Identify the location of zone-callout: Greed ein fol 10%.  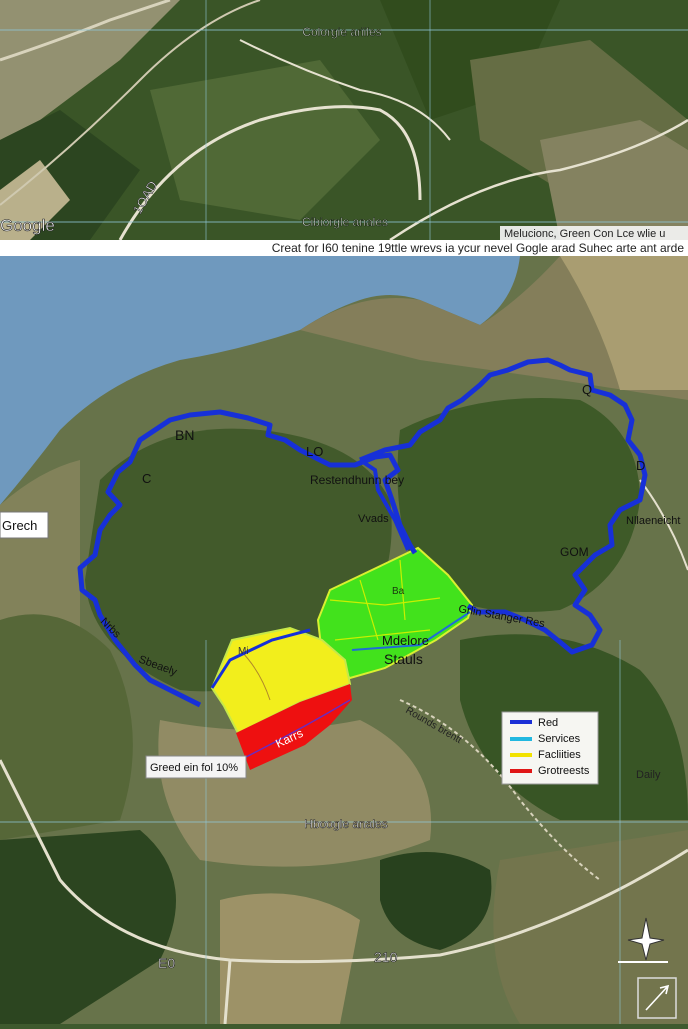
(194, 768).